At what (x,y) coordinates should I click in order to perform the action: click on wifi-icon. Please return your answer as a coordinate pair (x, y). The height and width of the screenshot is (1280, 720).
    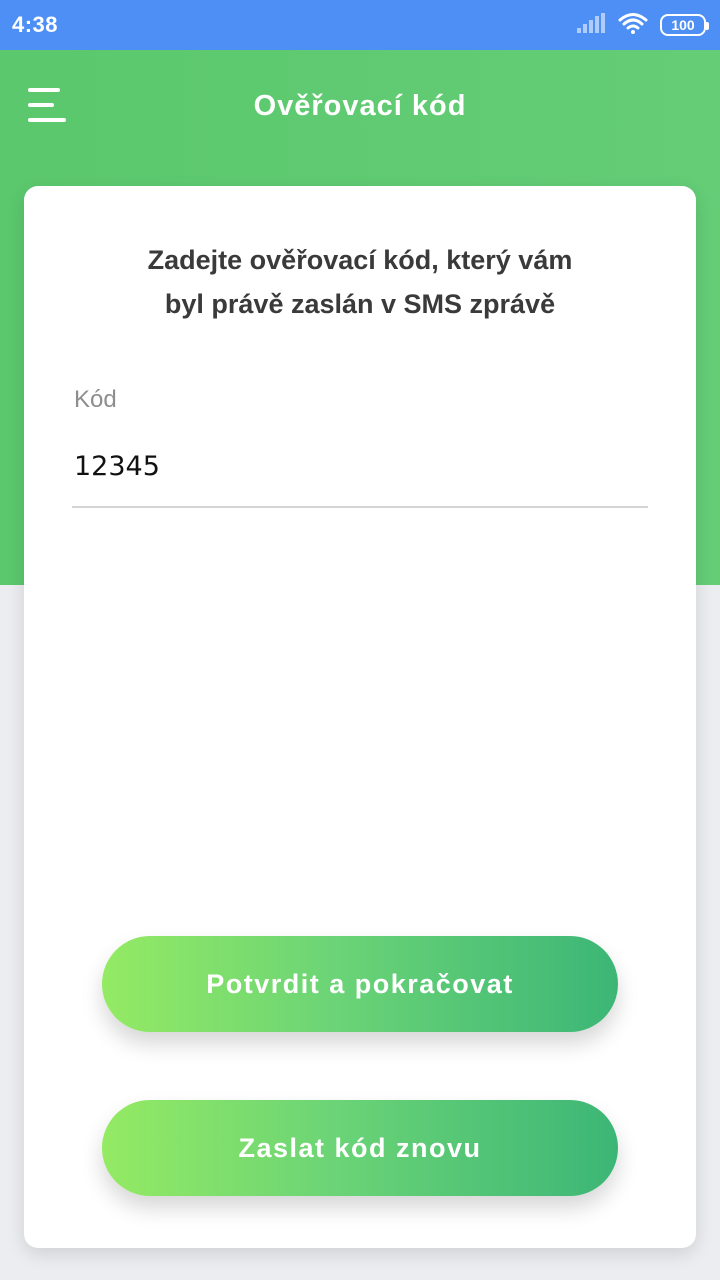
    Looking at the image, I should click on (633, 25).